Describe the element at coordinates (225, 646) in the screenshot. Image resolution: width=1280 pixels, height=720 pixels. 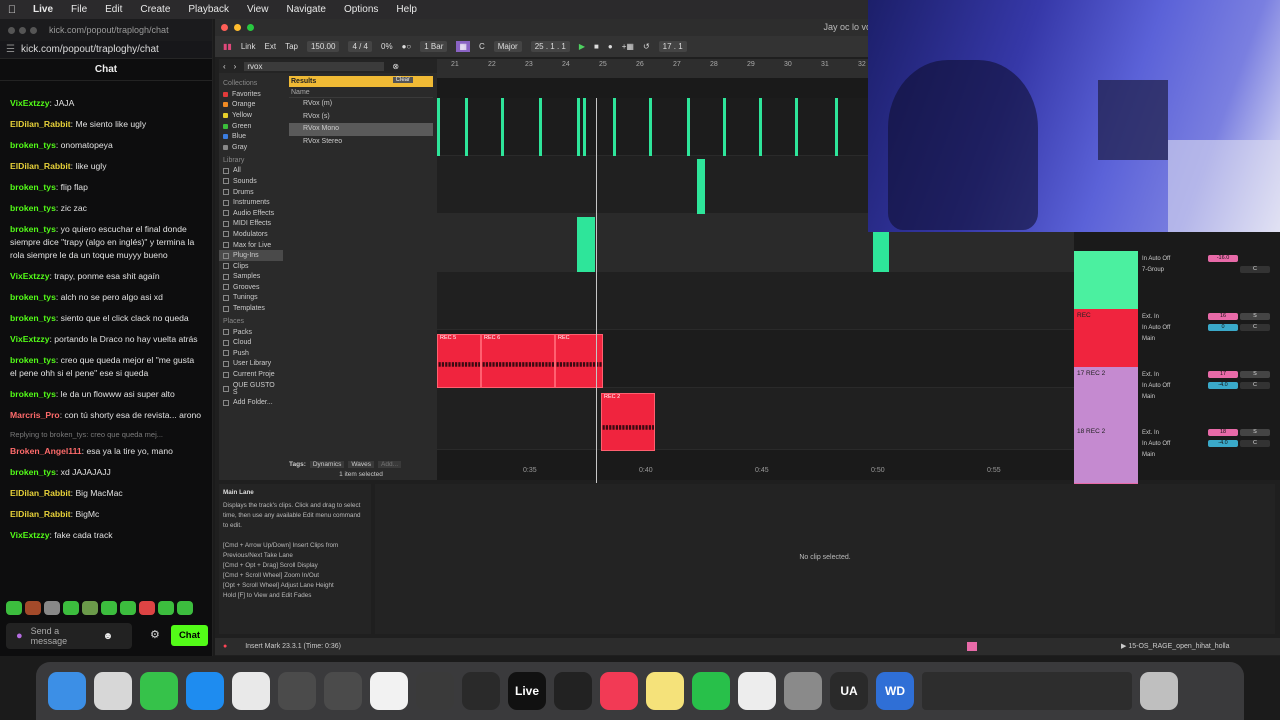
I see `warning-icon: ●` at that location.